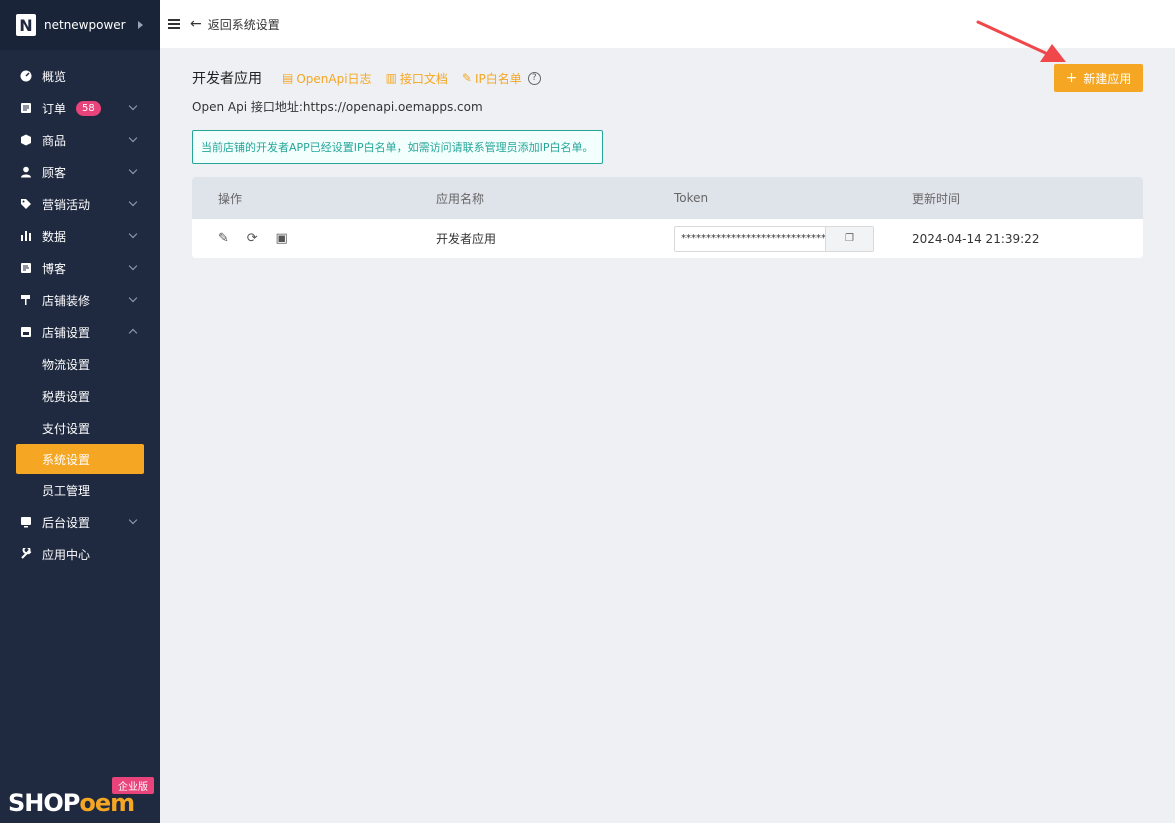 The image size is (1175, 823). I want to click on menu-item-marketing: 营销活动, so click(80, 204).